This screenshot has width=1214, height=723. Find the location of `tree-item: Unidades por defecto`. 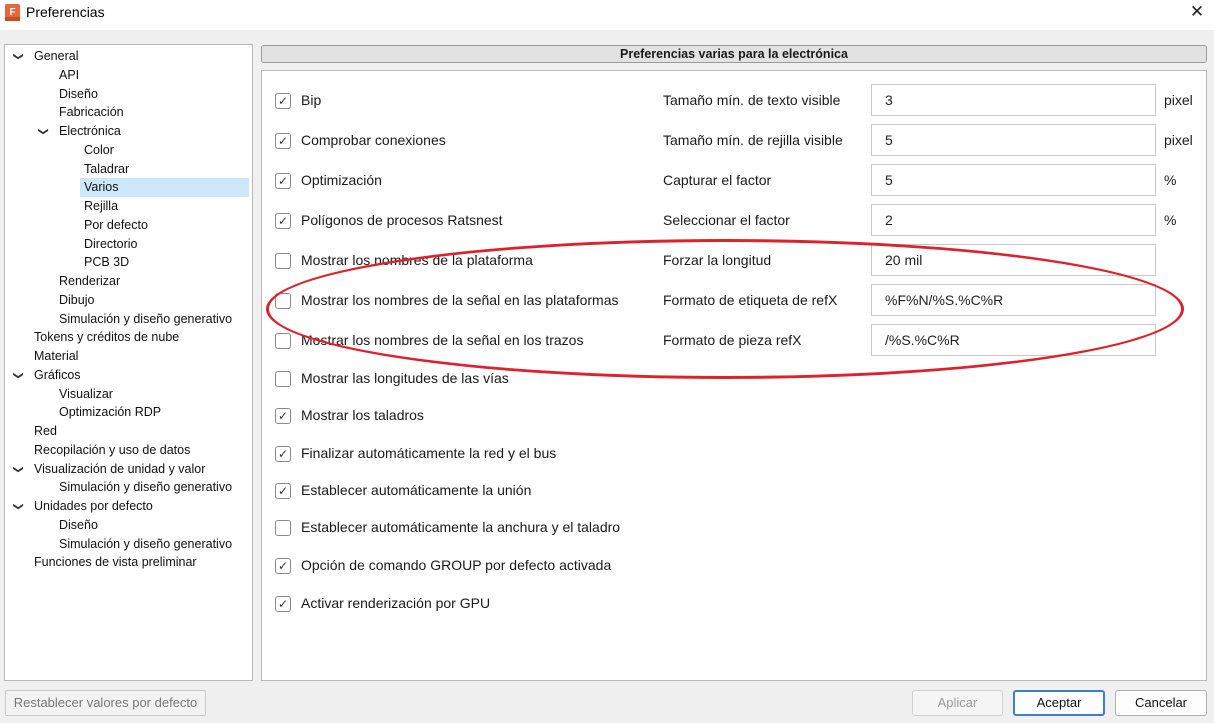

tree-item: Unidades por defecto is located at coordinates (91, 506).